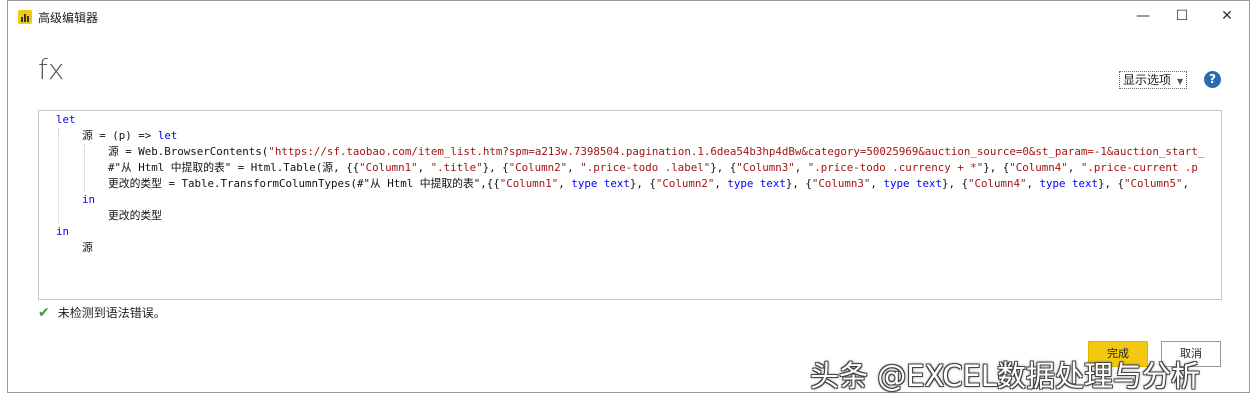  Describe the element at coordinates (1005, 376) in the screenshot. I see `watermark: 头条 @EXCEL数据处理与分析` at that location.